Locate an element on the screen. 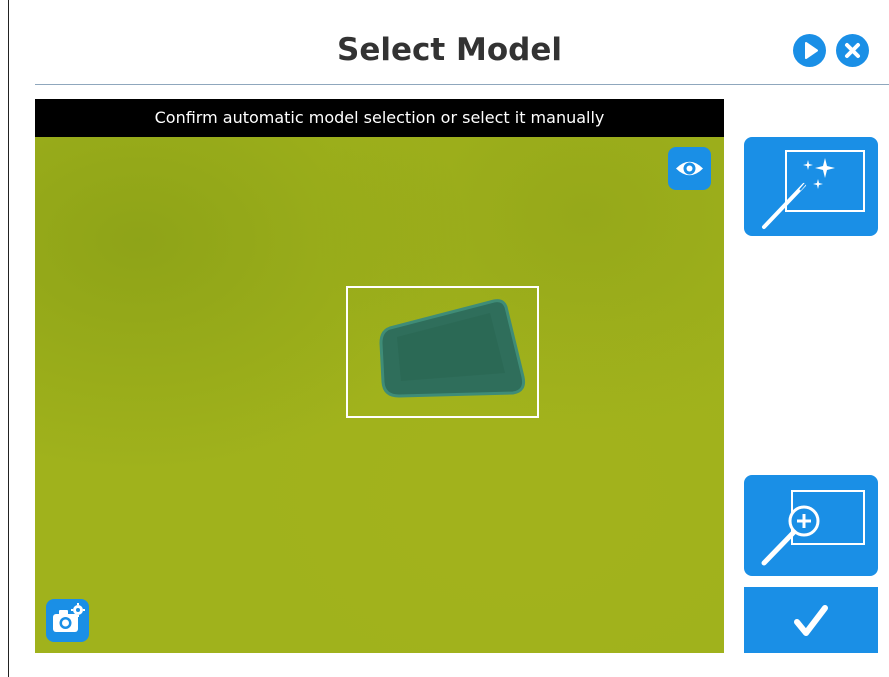 The height and width of the screenshot is (677, 889). camera-settings-button is located at coordinates (67, 620).